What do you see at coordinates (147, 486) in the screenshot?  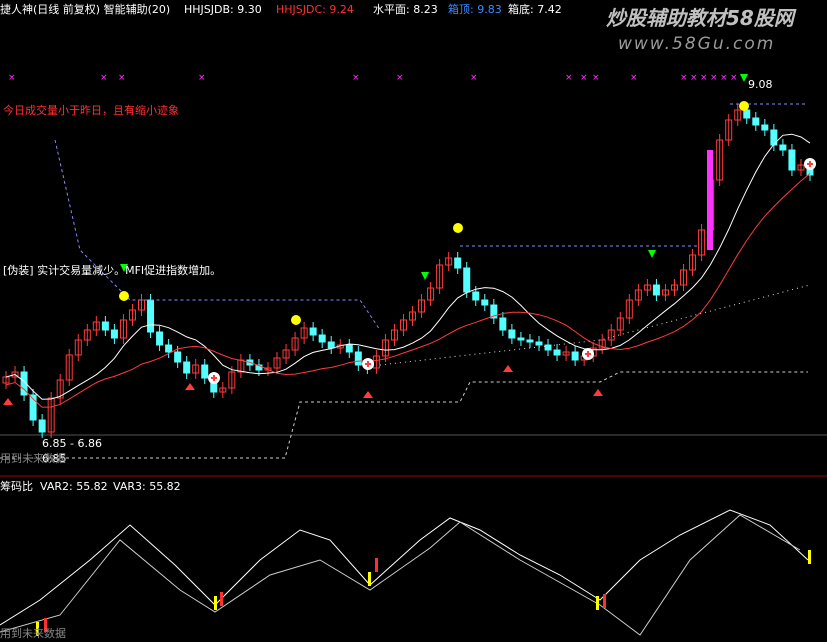 I see `sub-indicator-var3: VAR3: 55.82` at bounding box center [147, 486].